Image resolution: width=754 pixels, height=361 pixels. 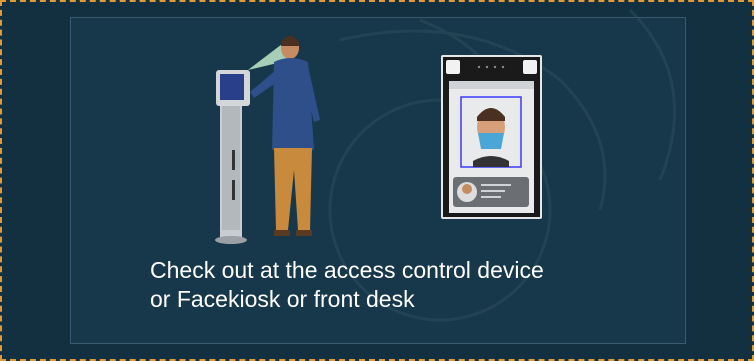 I want to click on face-recognition-device-illustration, so click(x=491, y=137).